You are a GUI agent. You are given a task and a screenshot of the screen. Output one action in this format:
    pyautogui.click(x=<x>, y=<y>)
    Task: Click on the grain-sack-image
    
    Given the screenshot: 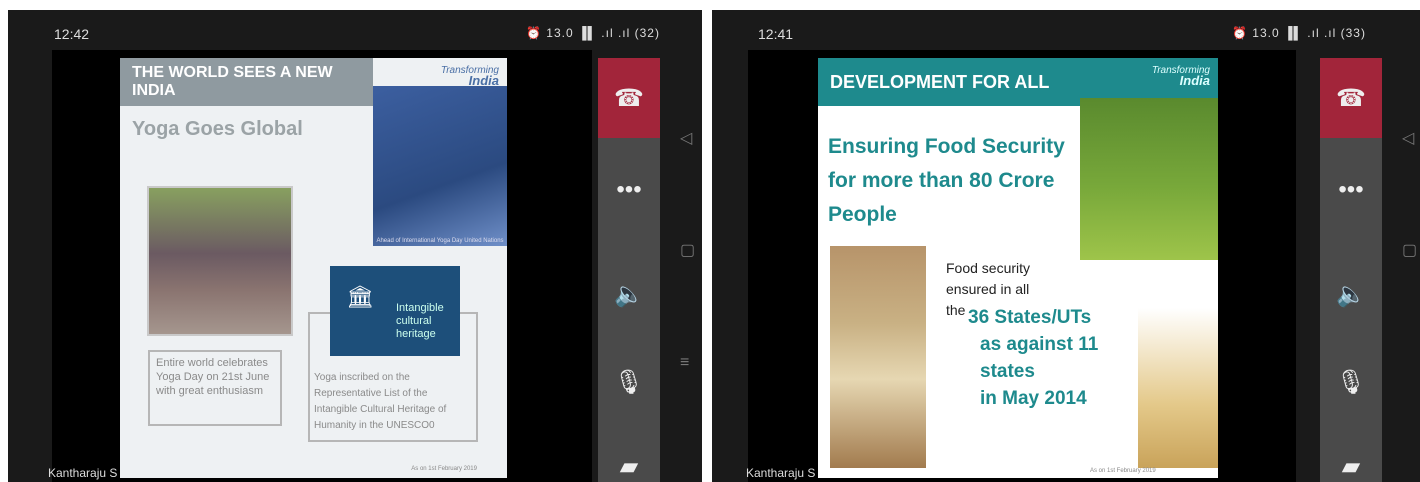 What is the action you would take?
    pyautogui.click(x=1178, y=388)
    